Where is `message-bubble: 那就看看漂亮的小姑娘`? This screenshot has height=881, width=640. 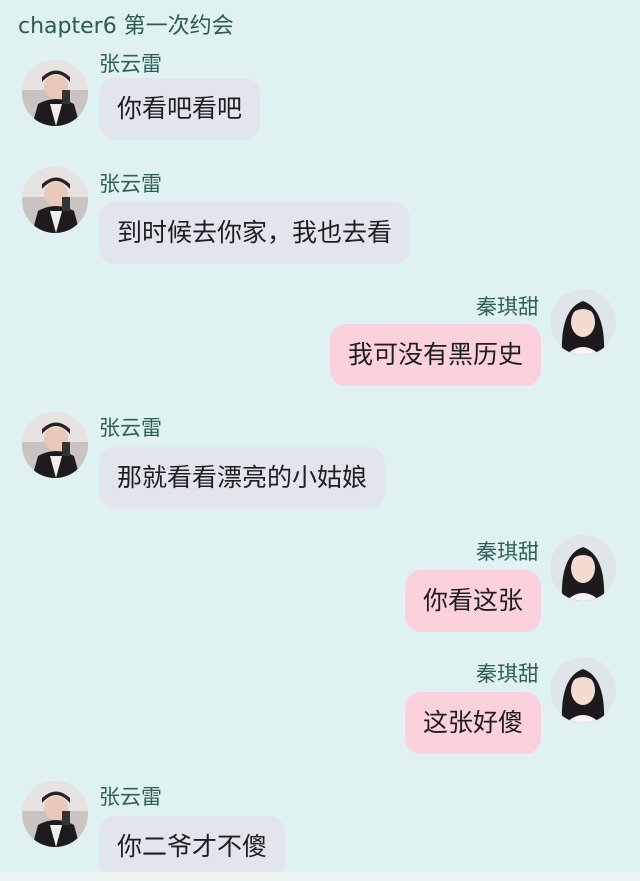 message-bubble: 那就看看漂亮的小姑娘 is located at coordinates (242, 478).